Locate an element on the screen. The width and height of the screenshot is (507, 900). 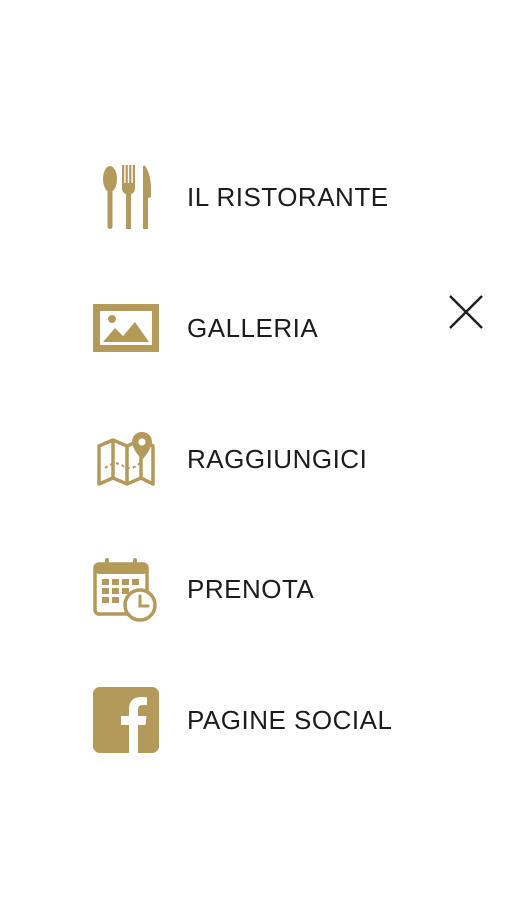
menu-item-label: PRENOTA is located at coordinates (251, 588).